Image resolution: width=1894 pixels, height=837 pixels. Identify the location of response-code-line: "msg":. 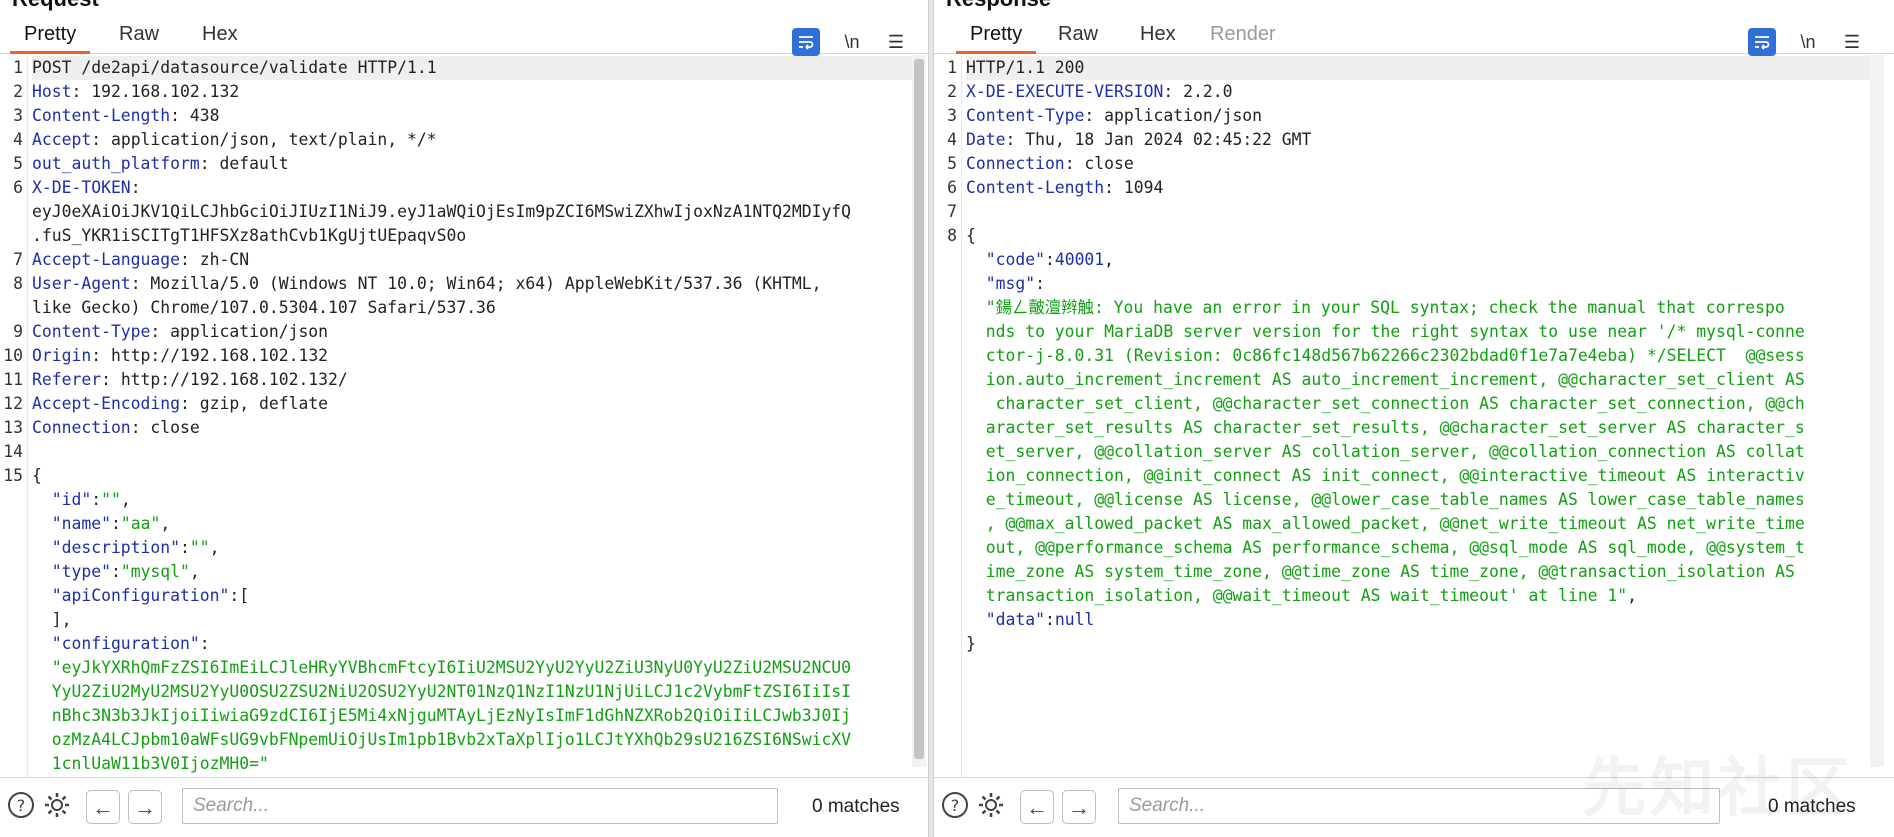
(1005, 284).